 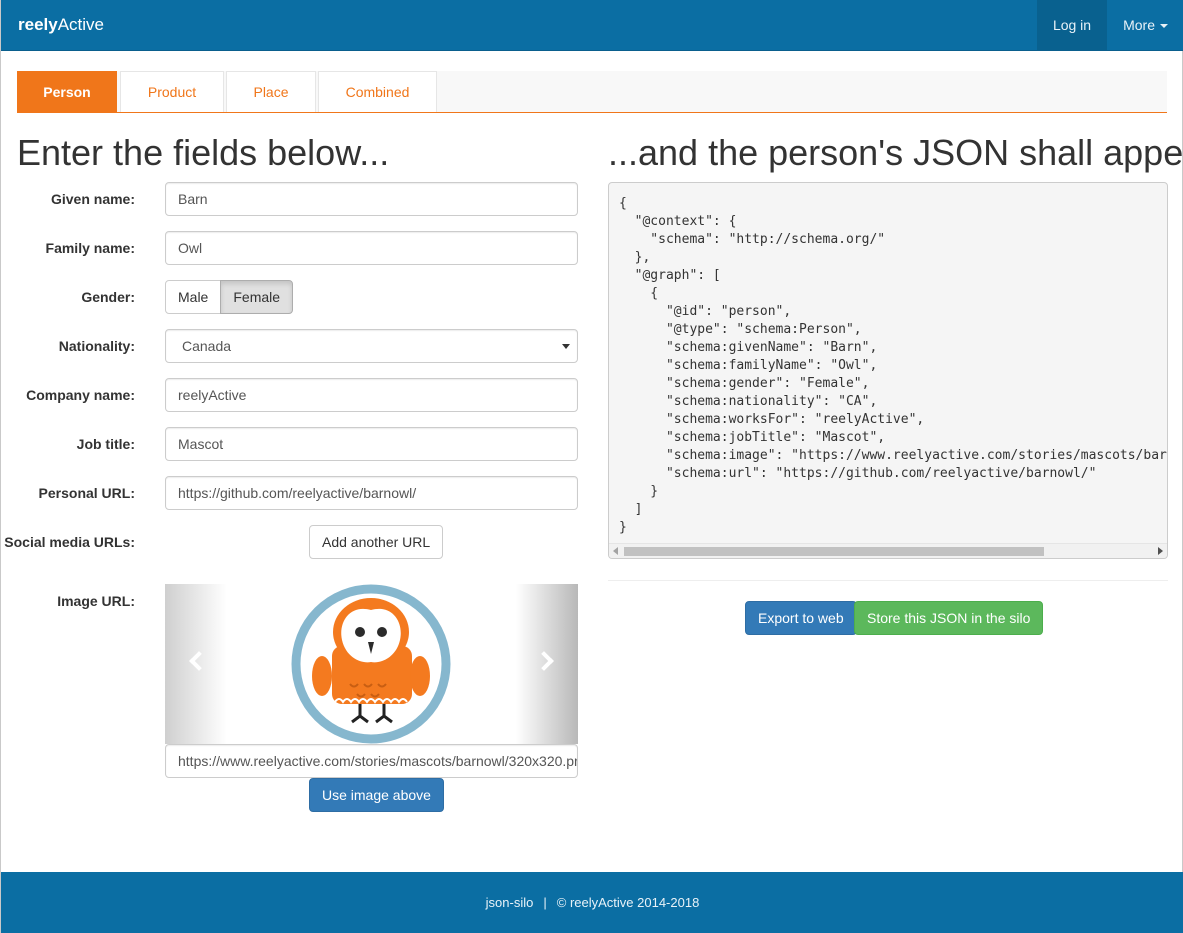 What do you see at coordinates (271, 91) in the screenshot?
I see `tab-place: Place` at bounding box center [271, 91].